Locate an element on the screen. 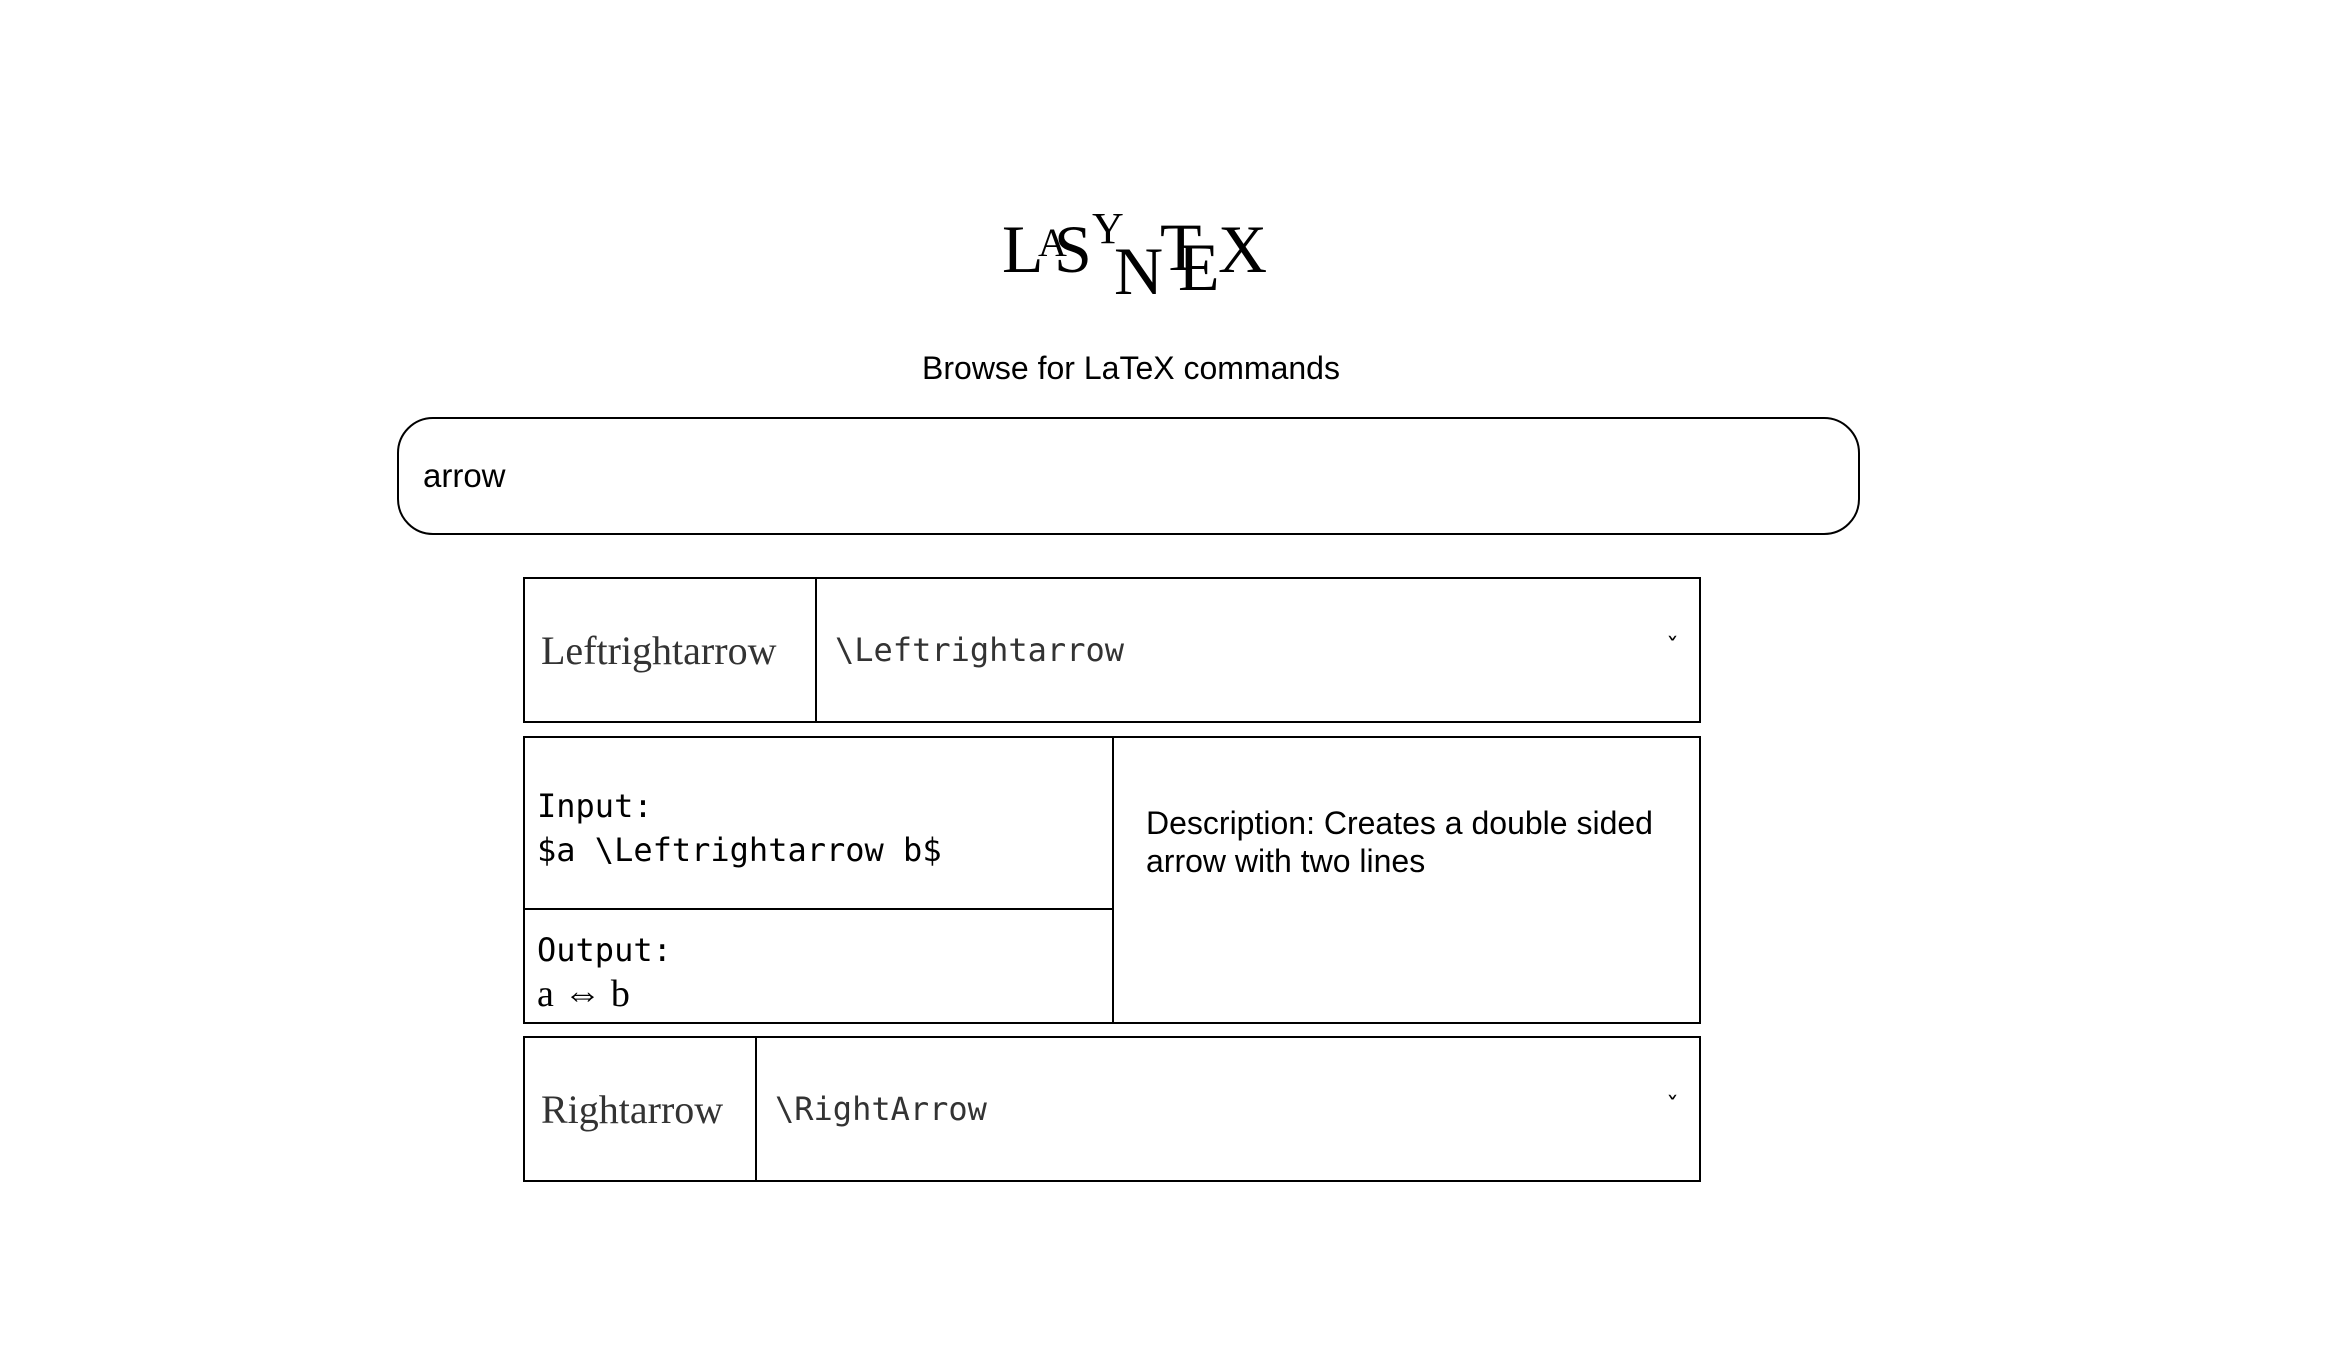  logo-letter: X is located at coordinates (1243, 249).